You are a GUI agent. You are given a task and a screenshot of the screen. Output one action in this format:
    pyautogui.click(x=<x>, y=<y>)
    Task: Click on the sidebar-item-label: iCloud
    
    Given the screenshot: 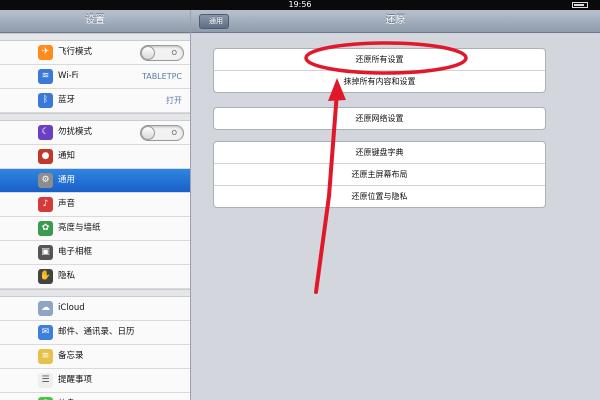 What is the action you would take?
    pyautogui.click(x=71, y=308)
    